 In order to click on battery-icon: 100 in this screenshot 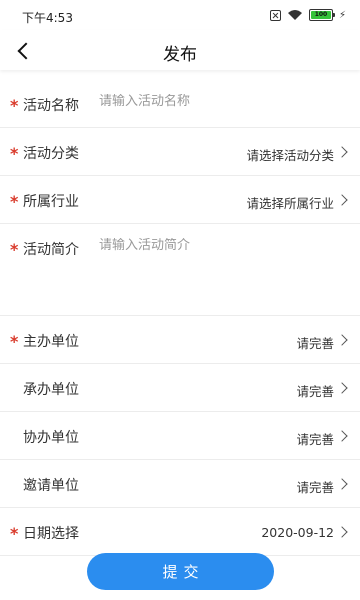, I will do `click(321, 15)`.